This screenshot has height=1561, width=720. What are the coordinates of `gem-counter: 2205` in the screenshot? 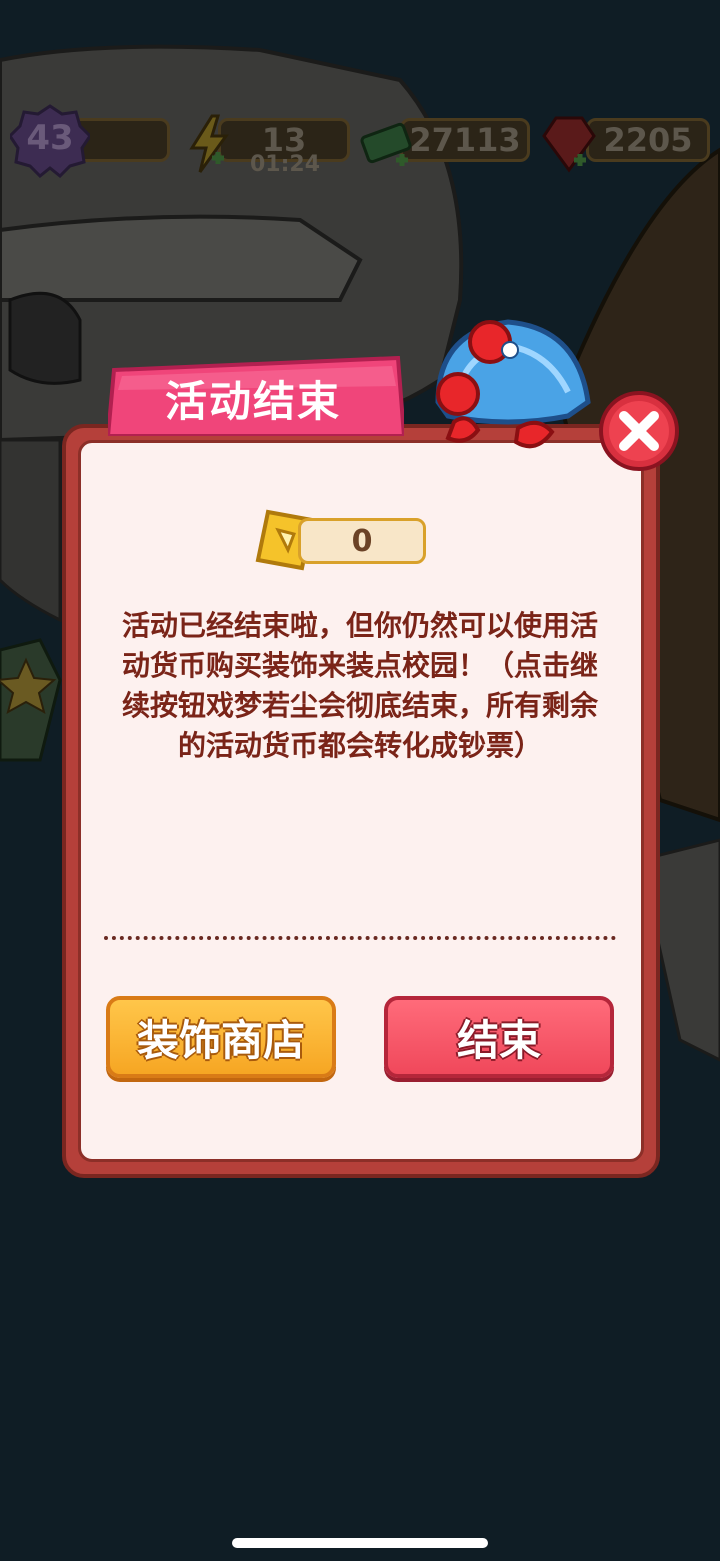 It's located at (648, 140).